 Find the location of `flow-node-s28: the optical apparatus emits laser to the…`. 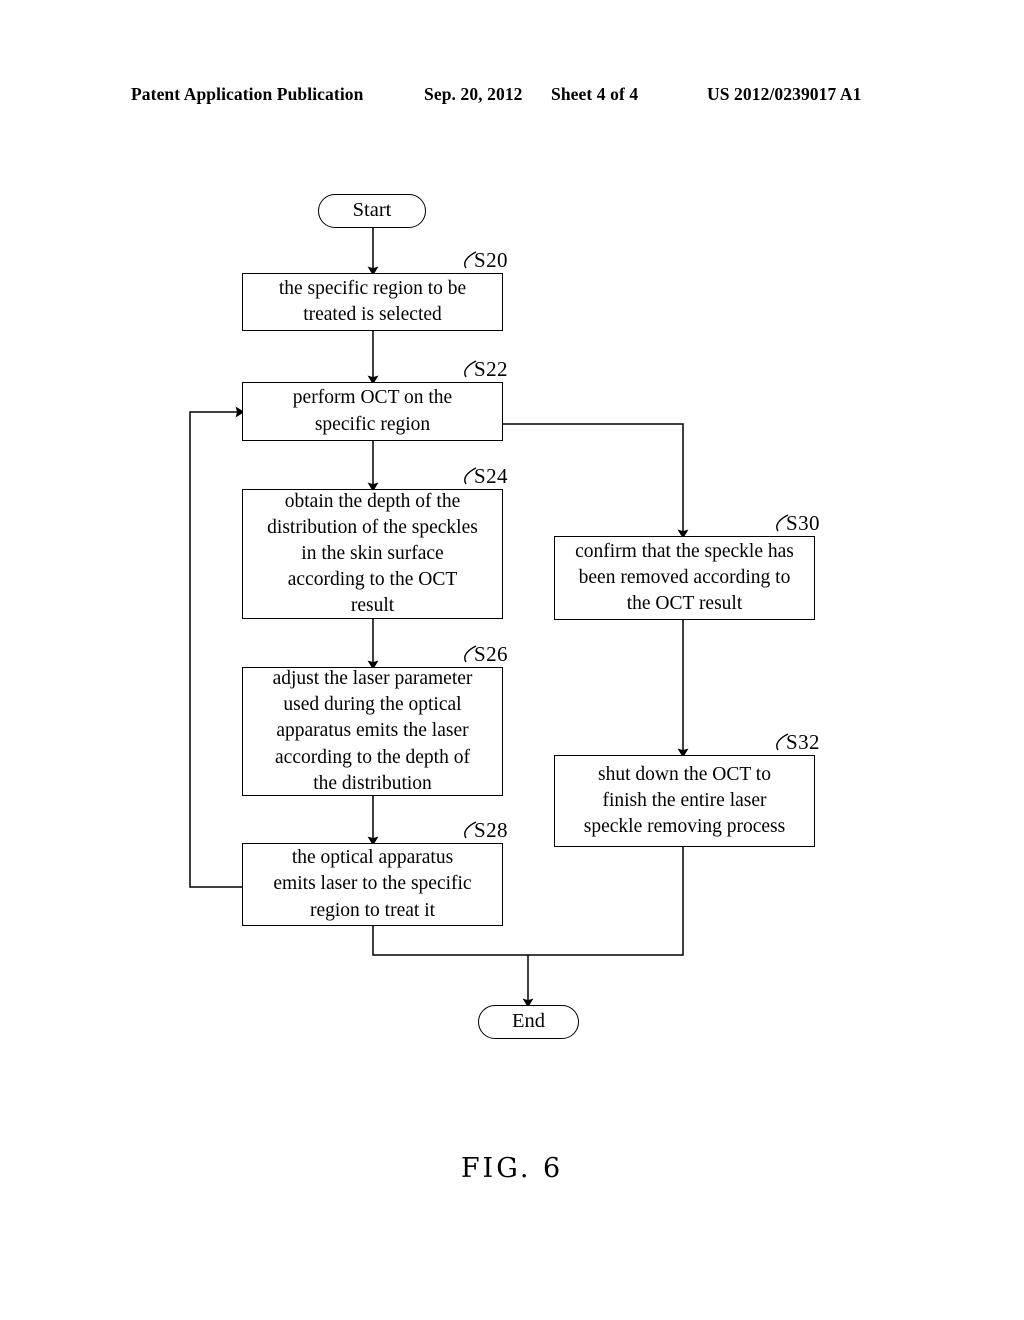

flow-node-s28: the optical apparatus emits laser to the… is located at coordinates (372, 884).